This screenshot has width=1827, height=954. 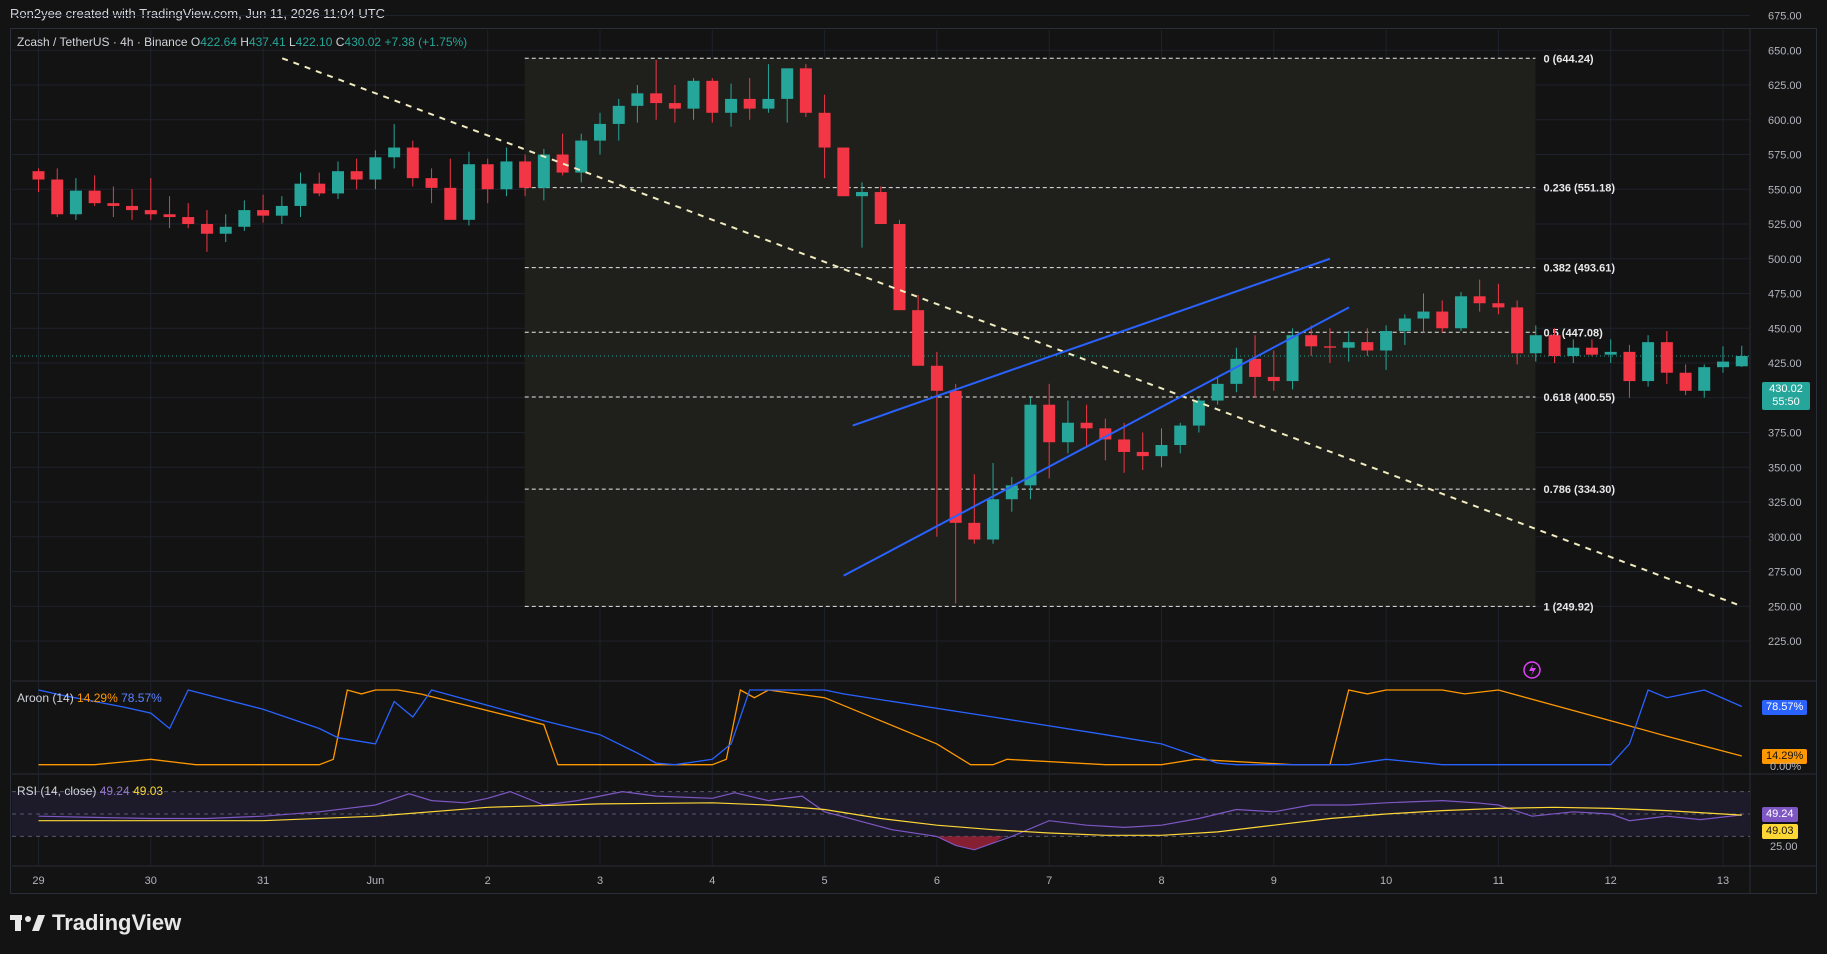 What do you see at coordinates (1568, 607) in the screenshot?
I see `fib-level-label: 1 (249.92)` at bounding box center [1568, 607].